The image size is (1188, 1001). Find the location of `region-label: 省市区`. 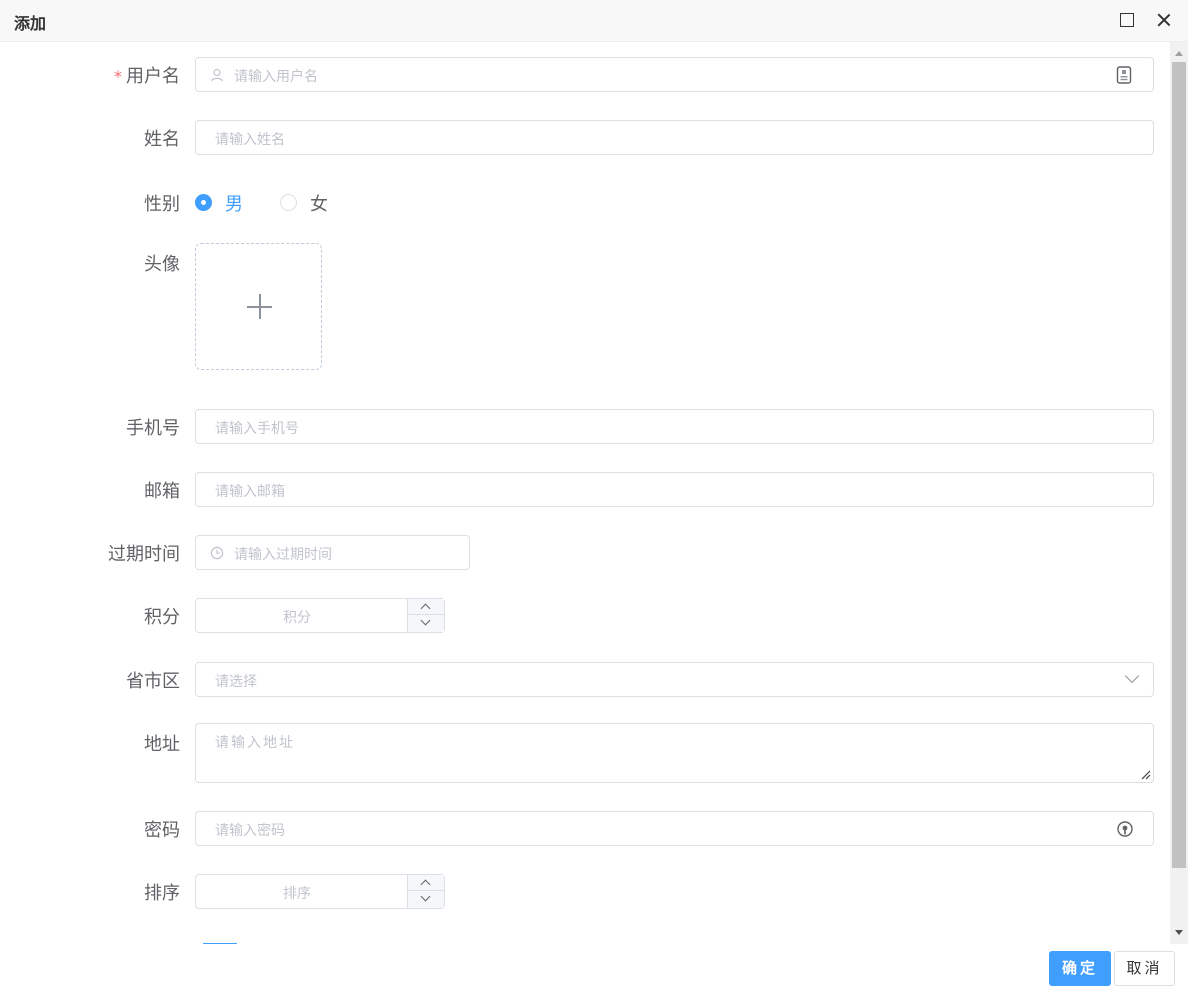

region-label: 省市区 is located at coordinates (153, 681).